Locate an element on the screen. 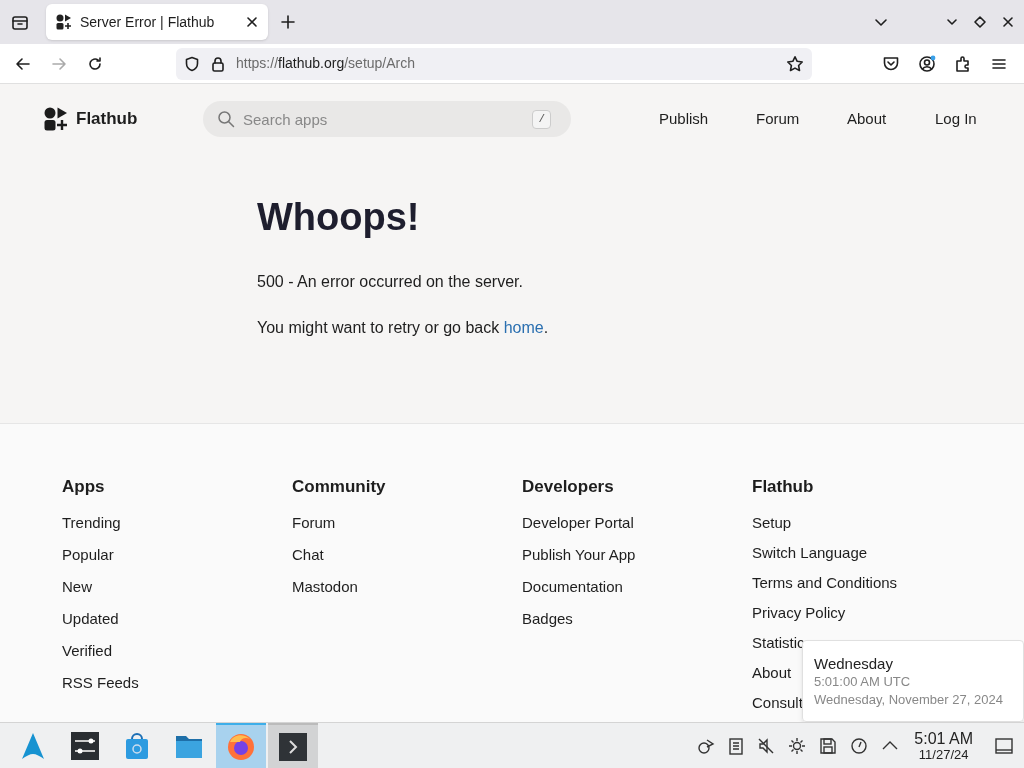 The width and height of the screenshot is (1024, 768). tooltip-date: Wednesday, November 27, 2024 is located at coordinates (909, 700).